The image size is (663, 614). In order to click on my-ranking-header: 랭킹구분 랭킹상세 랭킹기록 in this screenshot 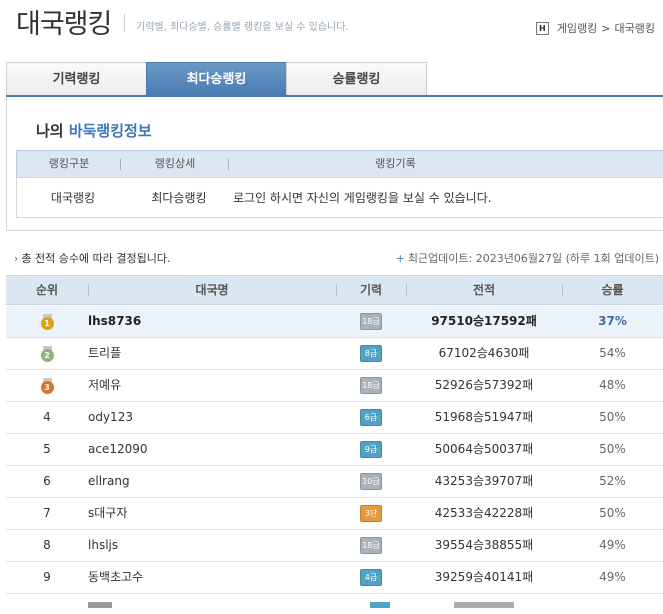, I will do `click(339, 164)`.